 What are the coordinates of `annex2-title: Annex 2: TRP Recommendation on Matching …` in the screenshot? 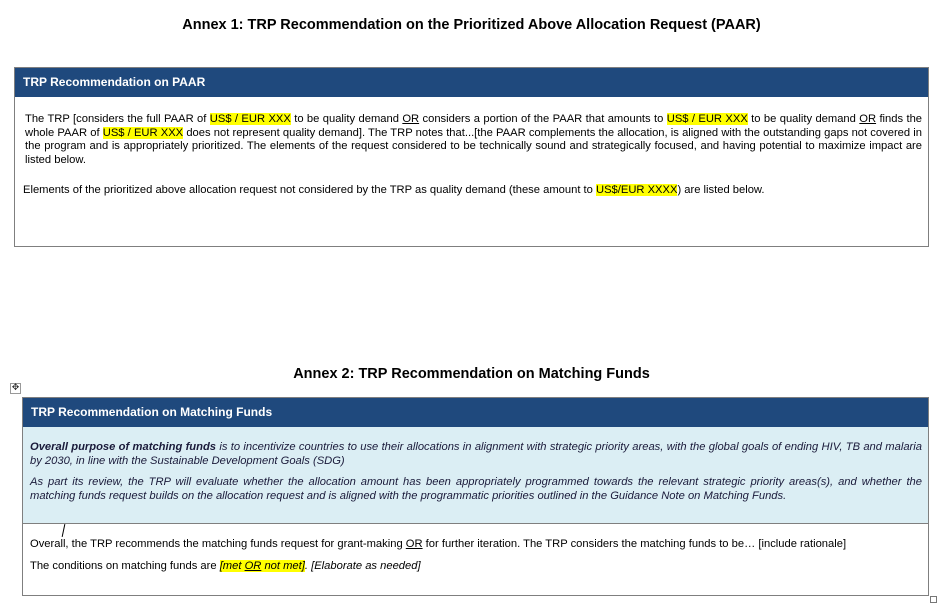 It's located at (471, 374).